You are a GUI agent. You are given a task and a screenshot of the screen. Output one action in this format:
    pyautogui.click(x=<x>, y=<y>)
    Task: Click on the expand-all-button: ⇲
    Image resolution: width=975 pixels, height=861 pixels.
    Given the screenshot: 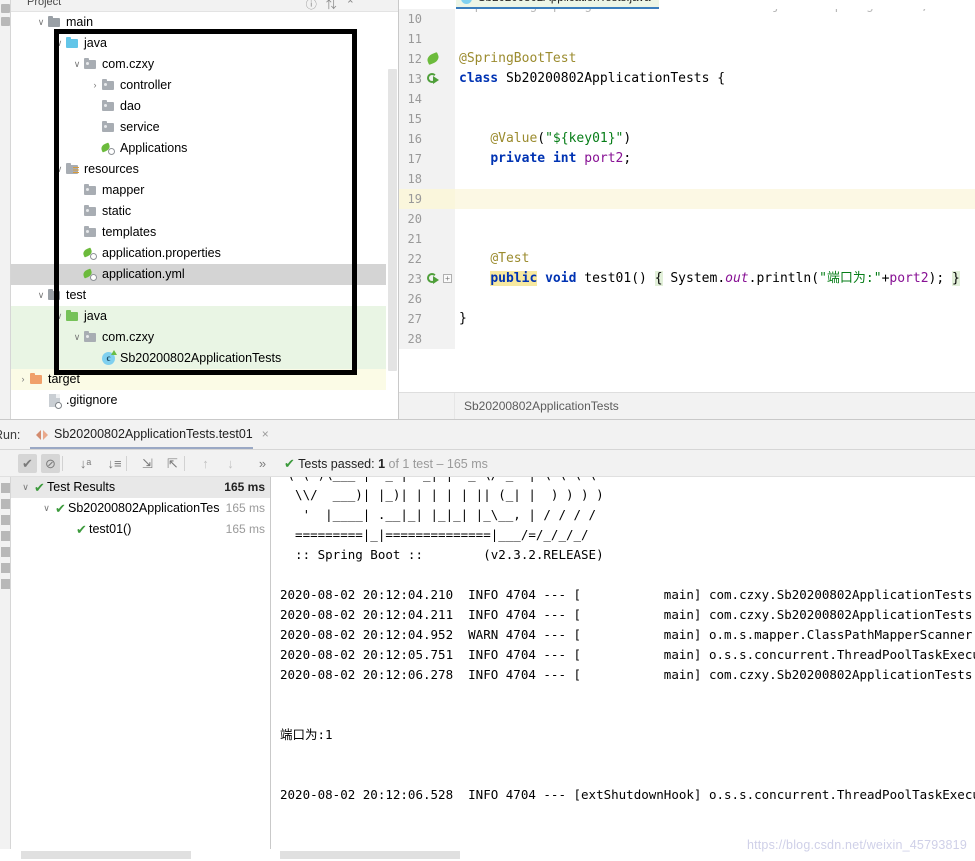 What is the action you would take?
    pyautogui.click(x=147, y=463)
    